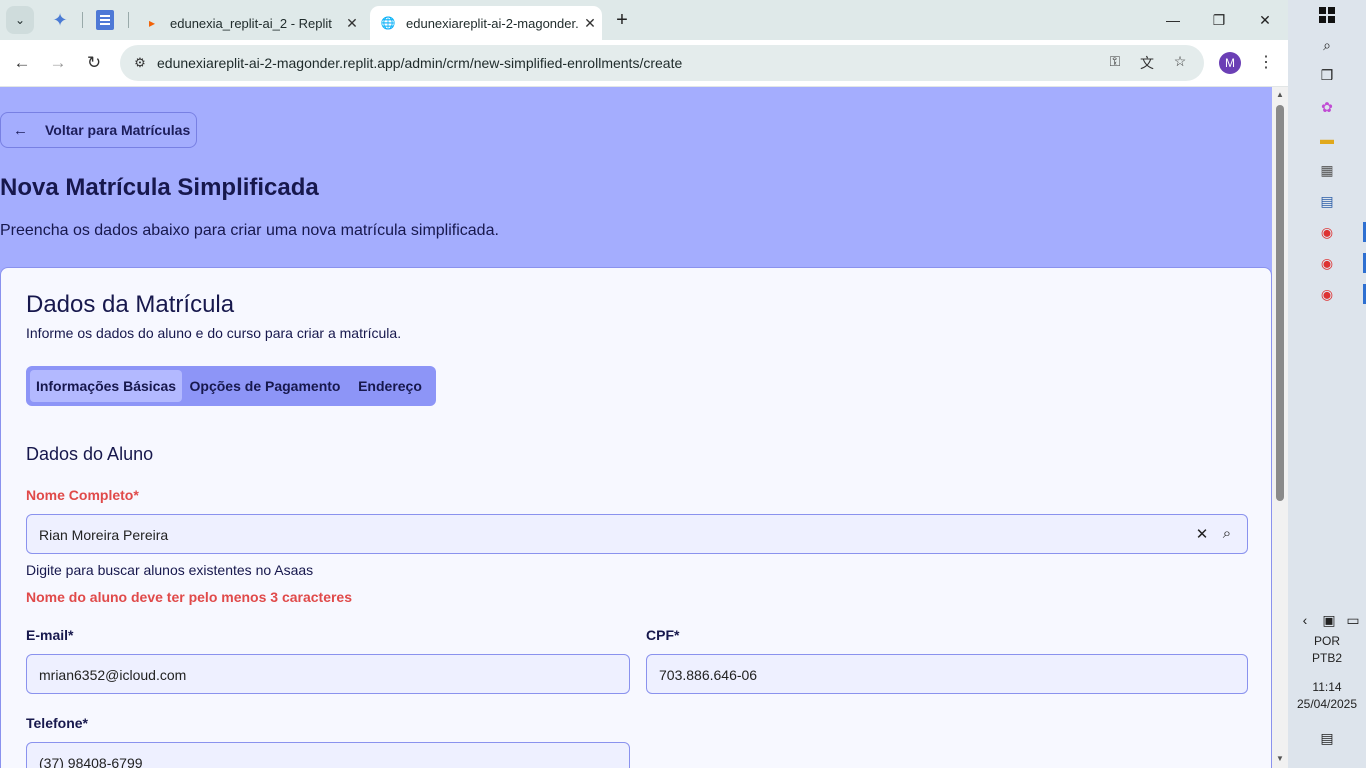 The width and height of the screenshot is (1366, 768). I want to click on globe-icon: 🌐, so click(388, 23).